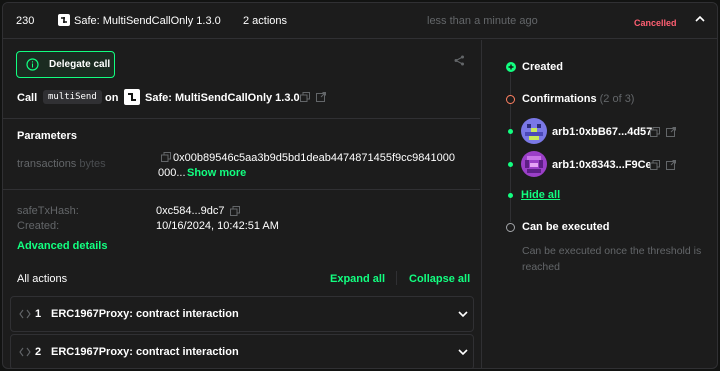 The width and height of the screenshot is (720, 371). Describe the element at coordinates (265, 21) in the screenshot. I see `tx-actions-count: 2 actions` at that location.